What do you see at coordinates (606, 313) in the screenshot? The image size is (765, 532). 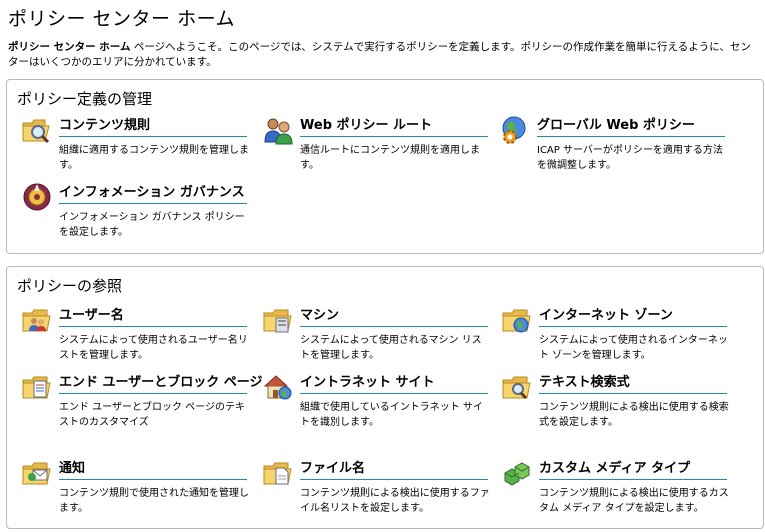 I see `internet-zones-link: インターネット ゾーン` at bounding box center [606, 313].